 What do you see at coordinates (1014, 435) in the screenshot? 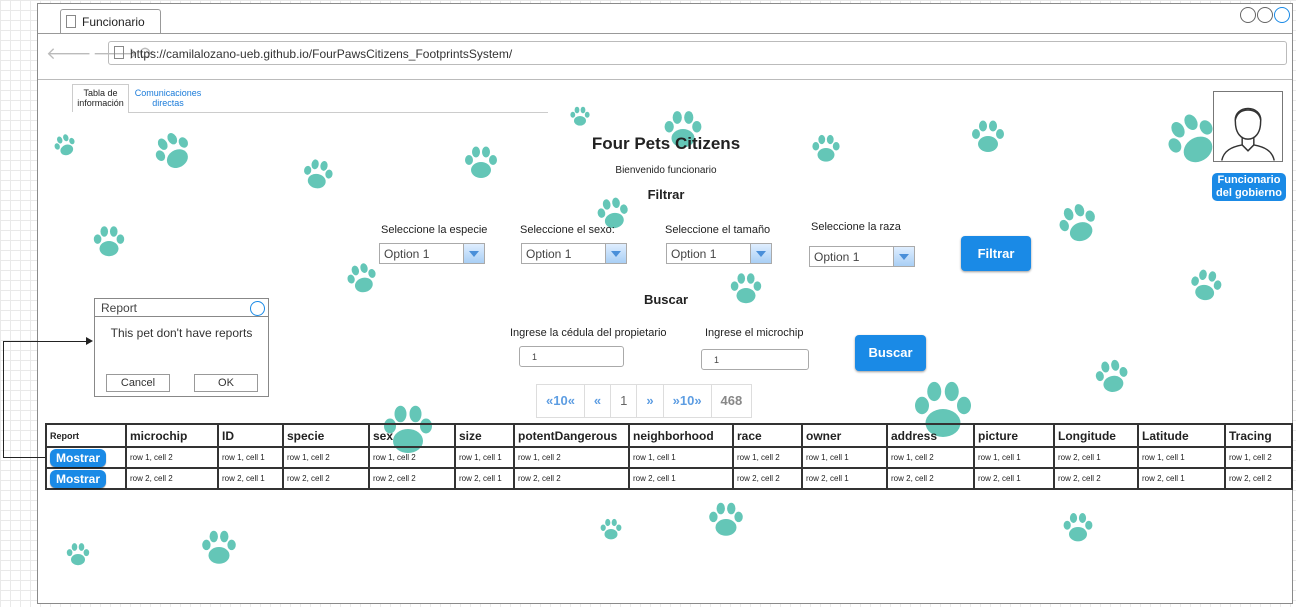
I see `column-header: picture` at bounding box center [1014, 435].